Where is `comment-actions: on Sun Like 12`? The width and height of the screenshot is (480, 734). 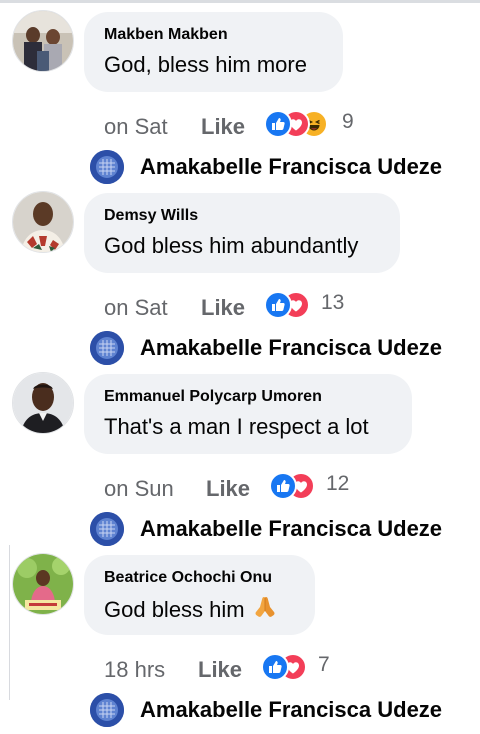 comment-actions: on Sun Like 12 is located at coordinates (240, 492).